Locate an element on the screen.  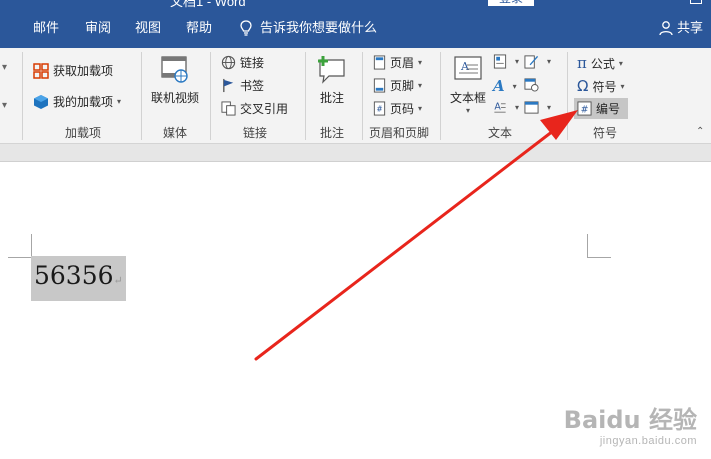
login-button: 登录 is located at coordinates (511, 3).